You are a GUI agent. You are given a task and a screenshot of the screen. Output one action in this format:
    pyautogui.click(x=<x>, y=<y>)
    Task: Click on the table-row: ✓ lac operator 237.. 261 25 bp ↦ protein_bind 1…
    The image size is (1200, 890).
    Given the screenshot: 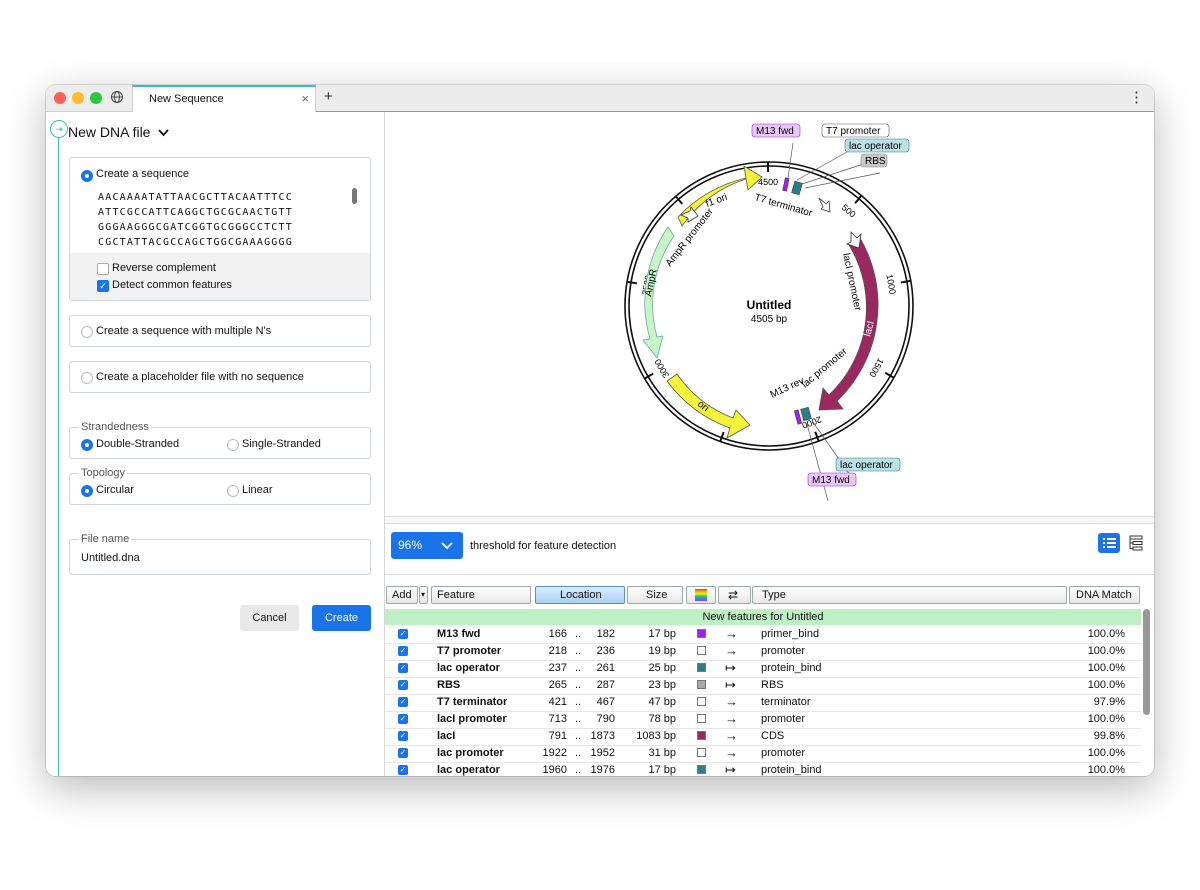 What is the action you would take?
    pyautogui.click(x=763, y=669)
    